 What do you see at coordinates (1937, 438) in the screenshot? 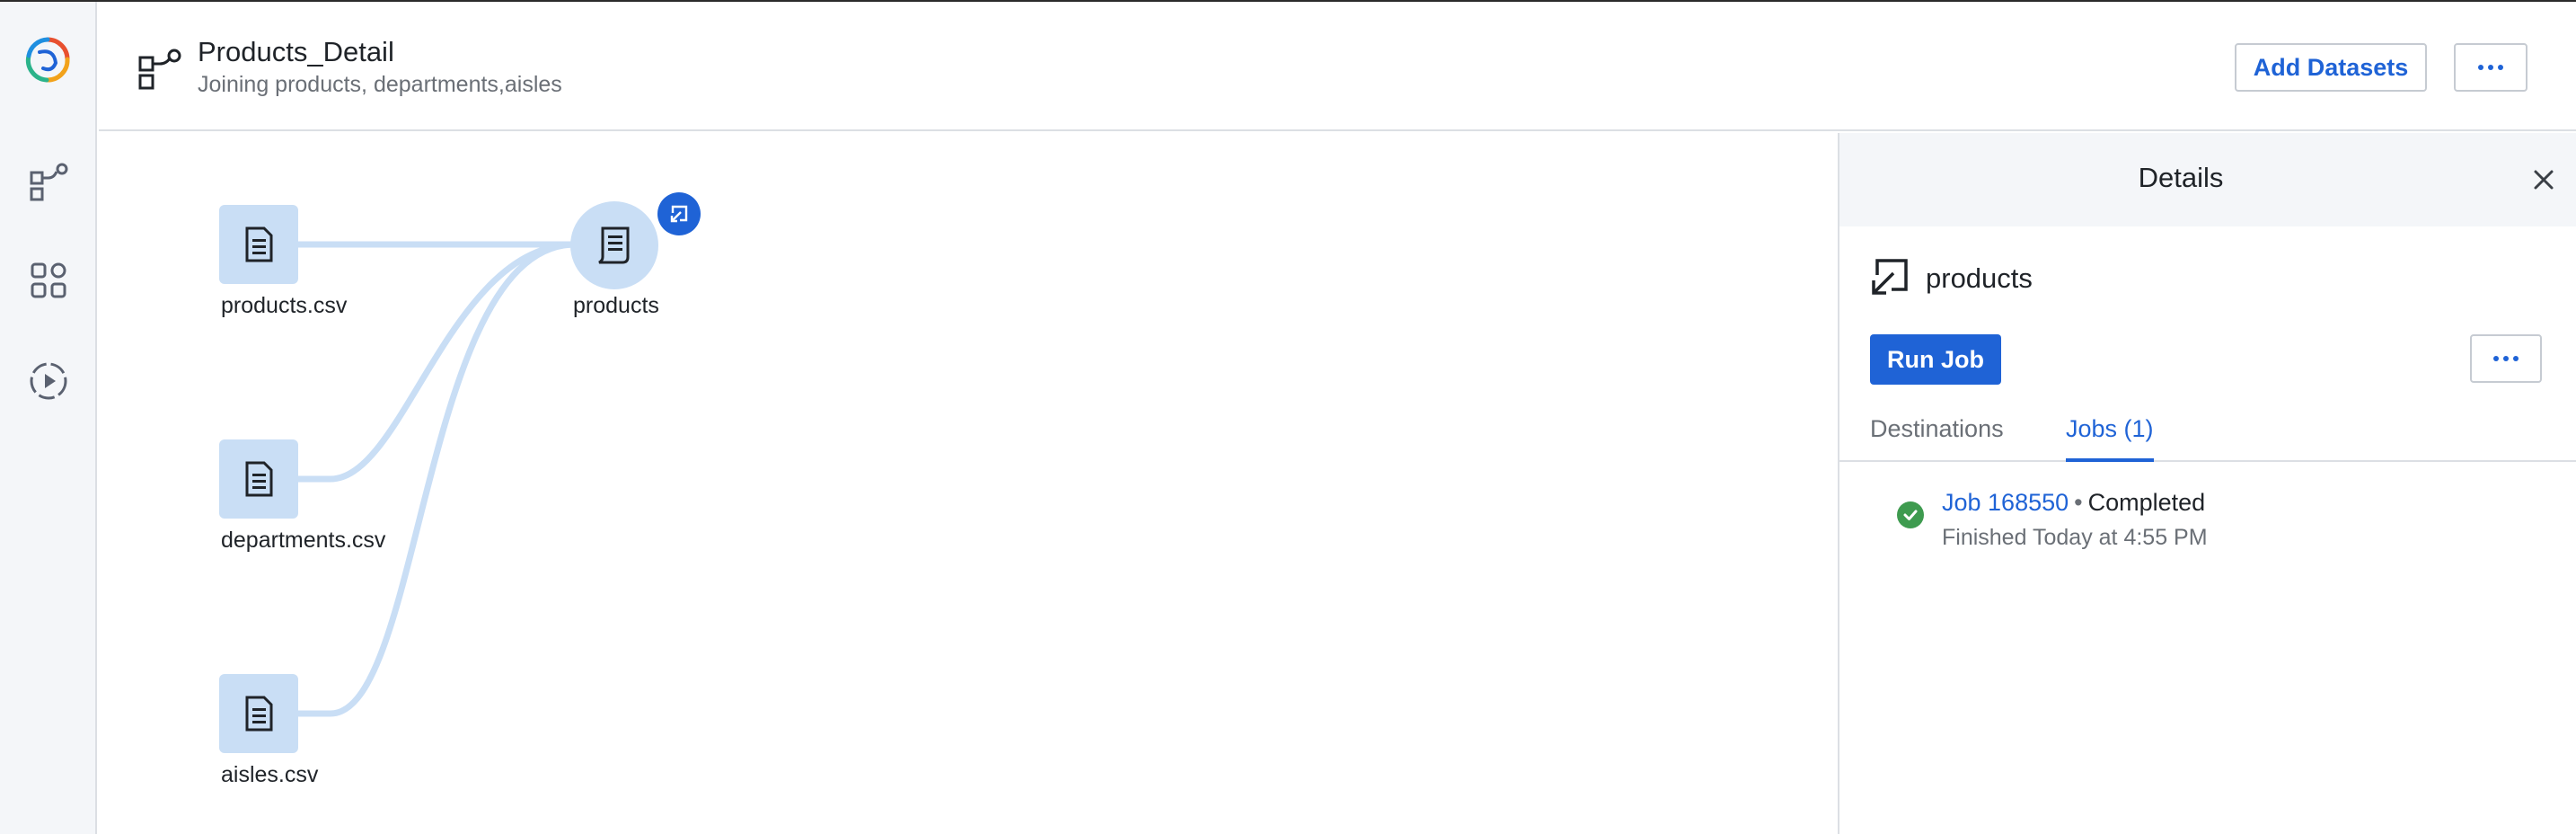
I see `tab-destinations: Destinations` at bounding box center [1937, 438].